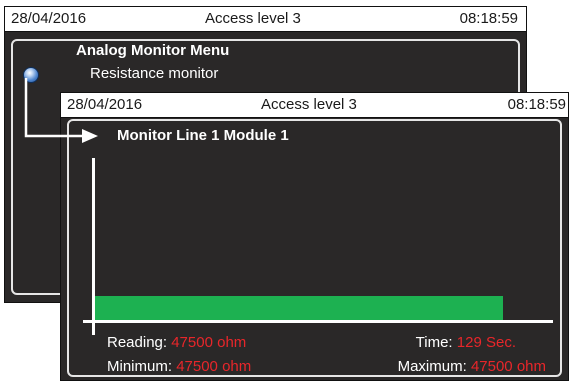 The image size is (569, 381). I want to click on reading-readout: Reading: 47500 ohm, so click(176, 342).